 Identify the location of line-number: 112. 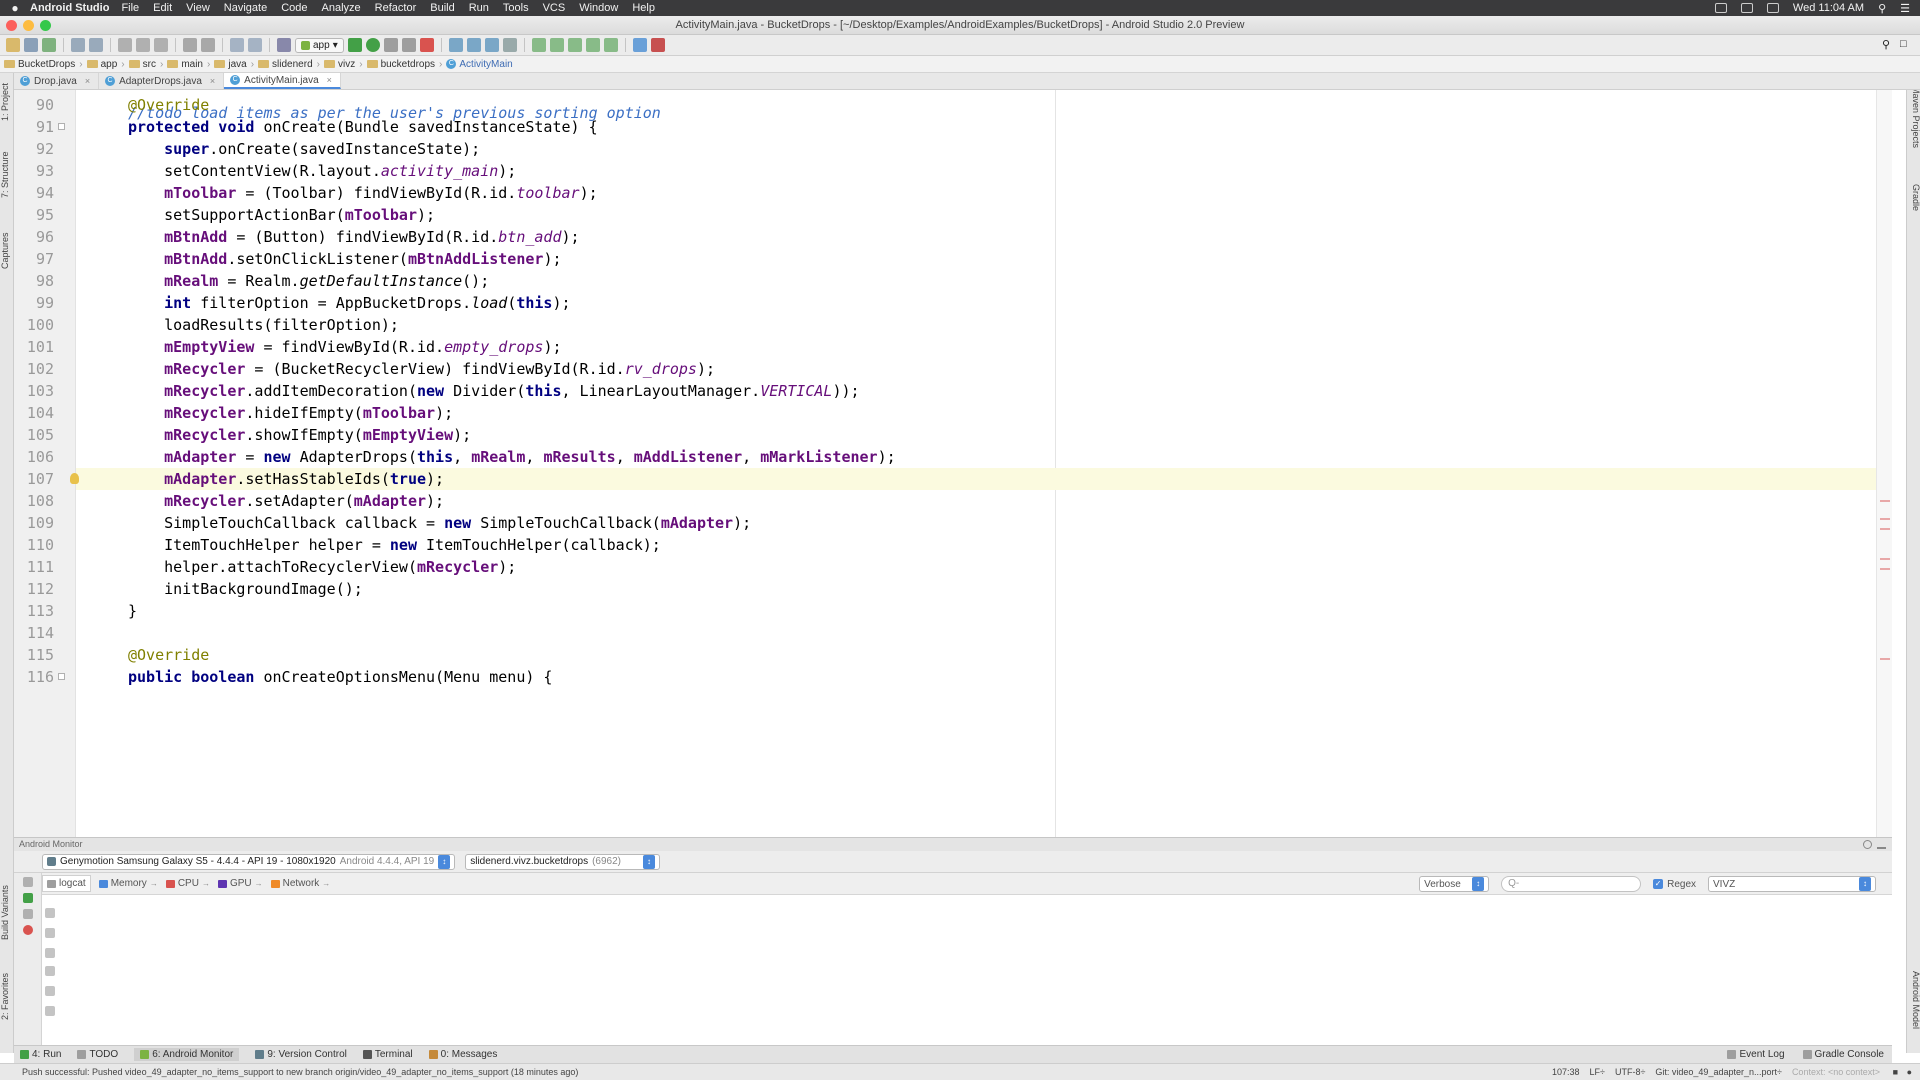
(34, 589).